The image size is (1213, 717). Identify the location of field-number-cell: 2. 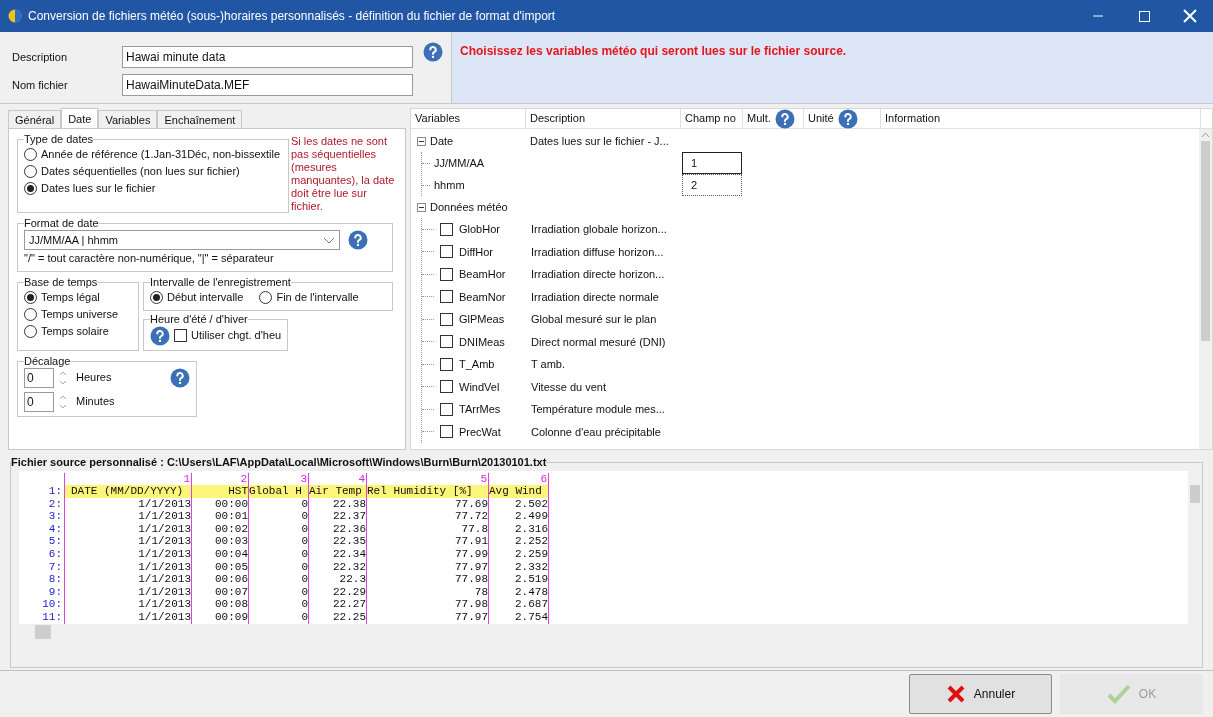
(712, 185).